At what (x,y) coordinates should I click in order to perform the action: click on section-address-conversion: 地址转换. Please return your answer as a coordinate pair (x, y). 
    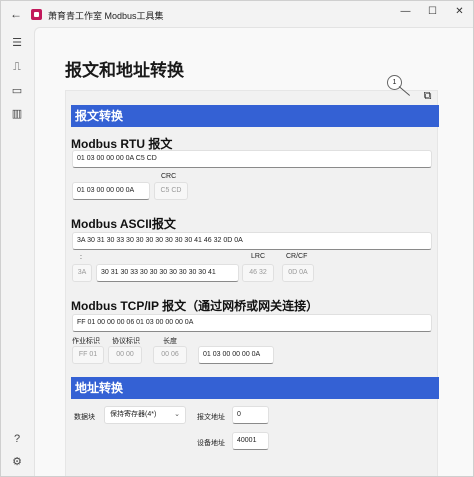
    Looking at the image, I should click on (255, 388).